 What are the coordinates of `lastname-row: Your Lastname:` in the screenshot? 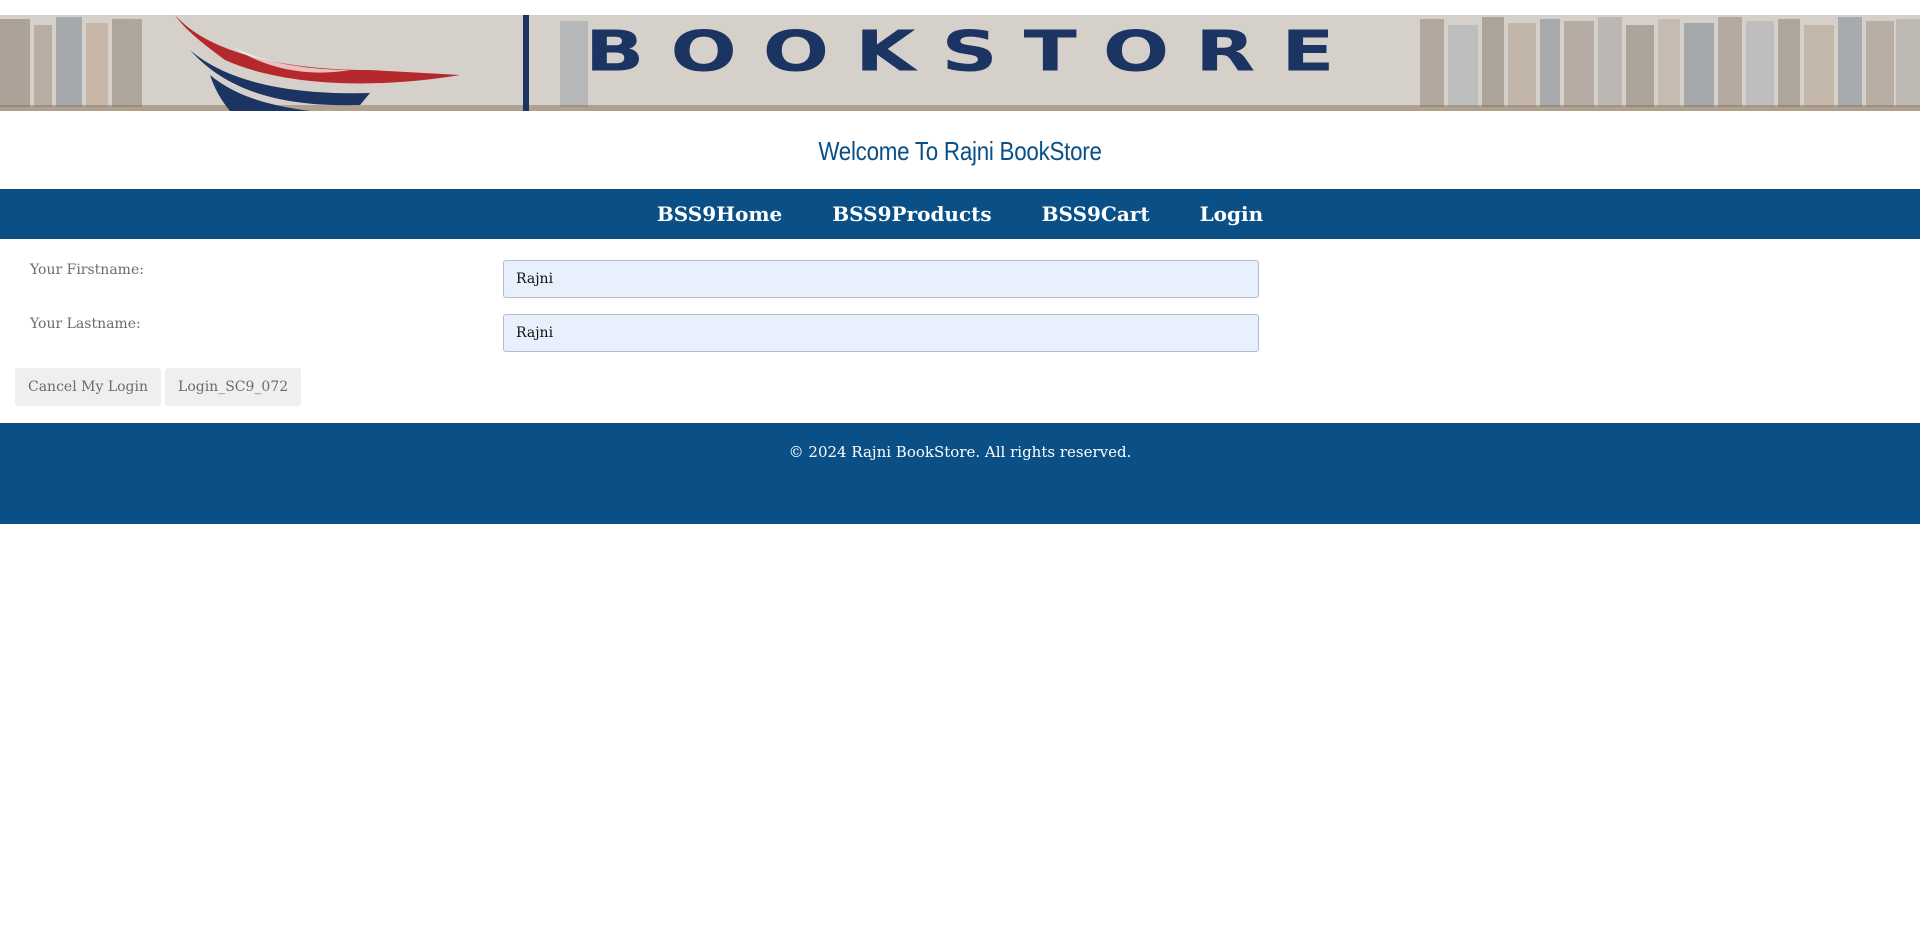 It's located at (960, 334).